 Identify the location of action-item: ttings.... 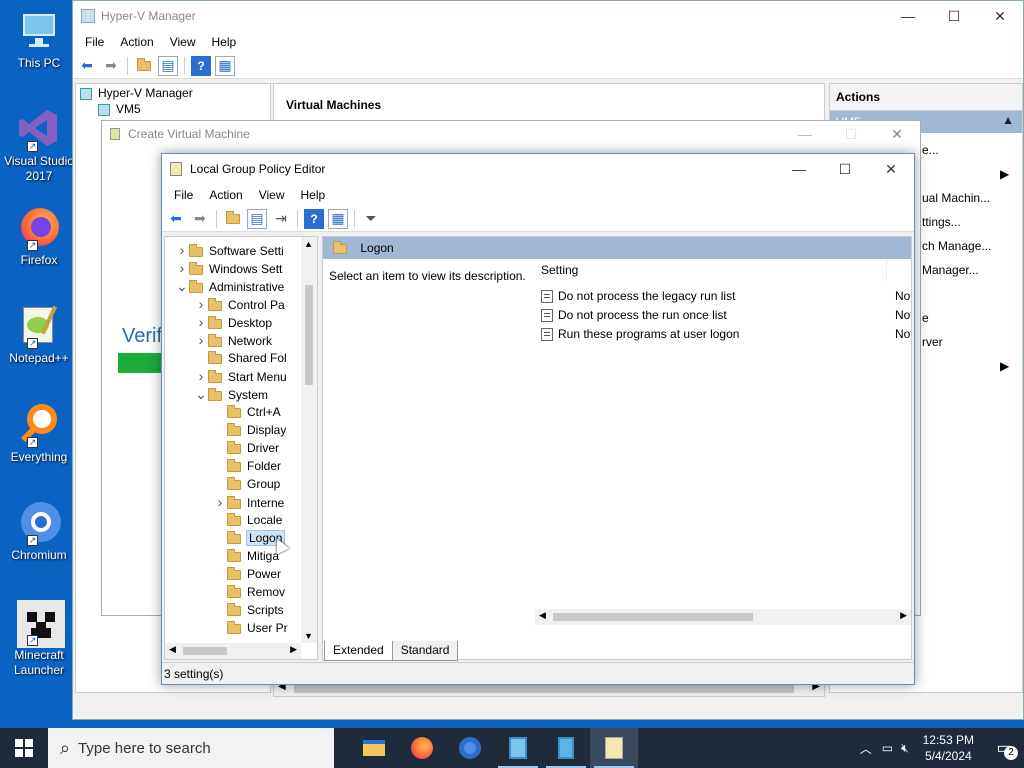
(956, 222).